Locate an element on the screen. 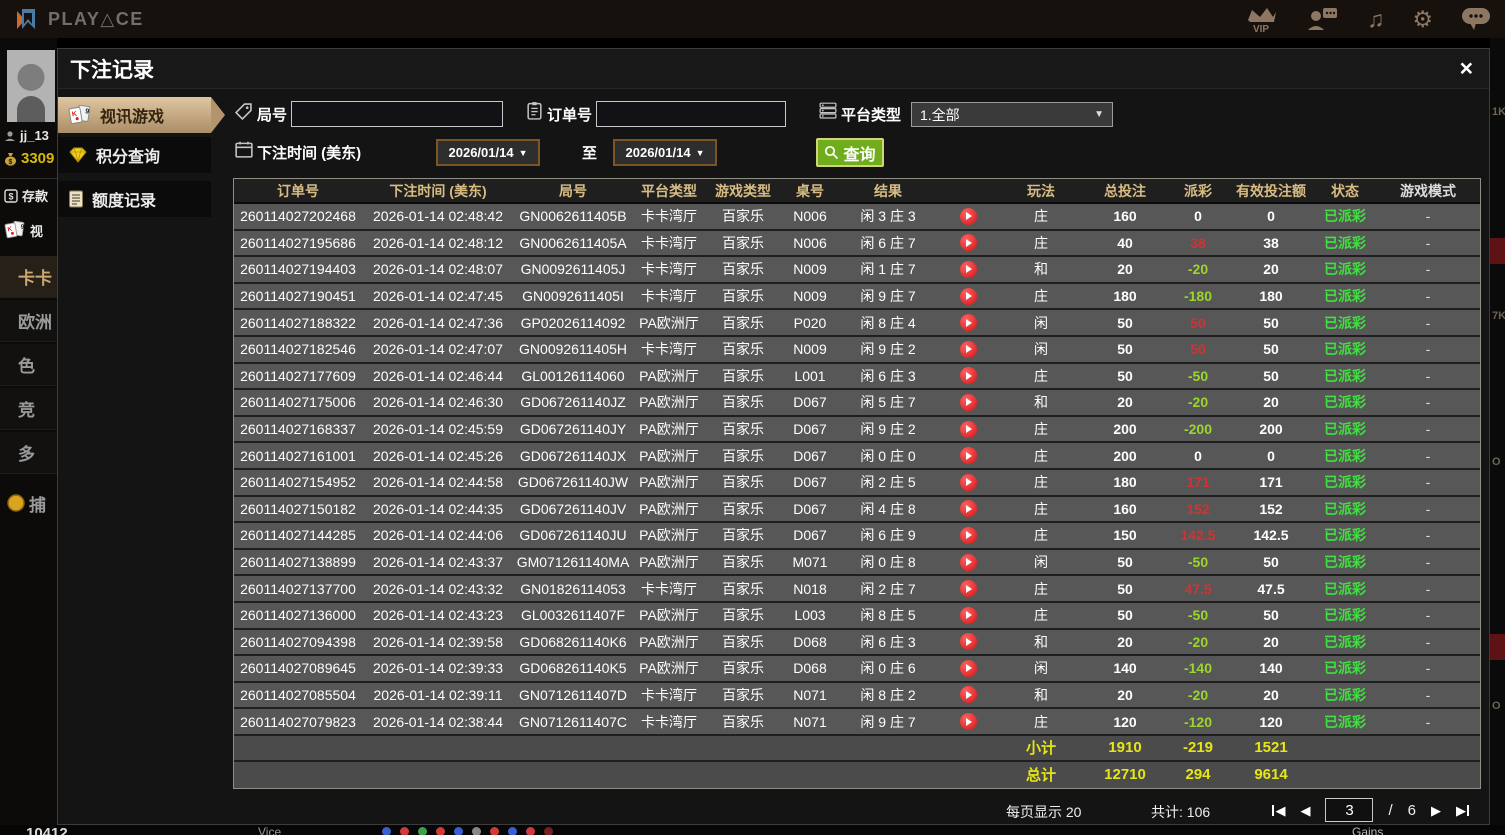  cell-table: N071 is located at coordinates (810, 694).